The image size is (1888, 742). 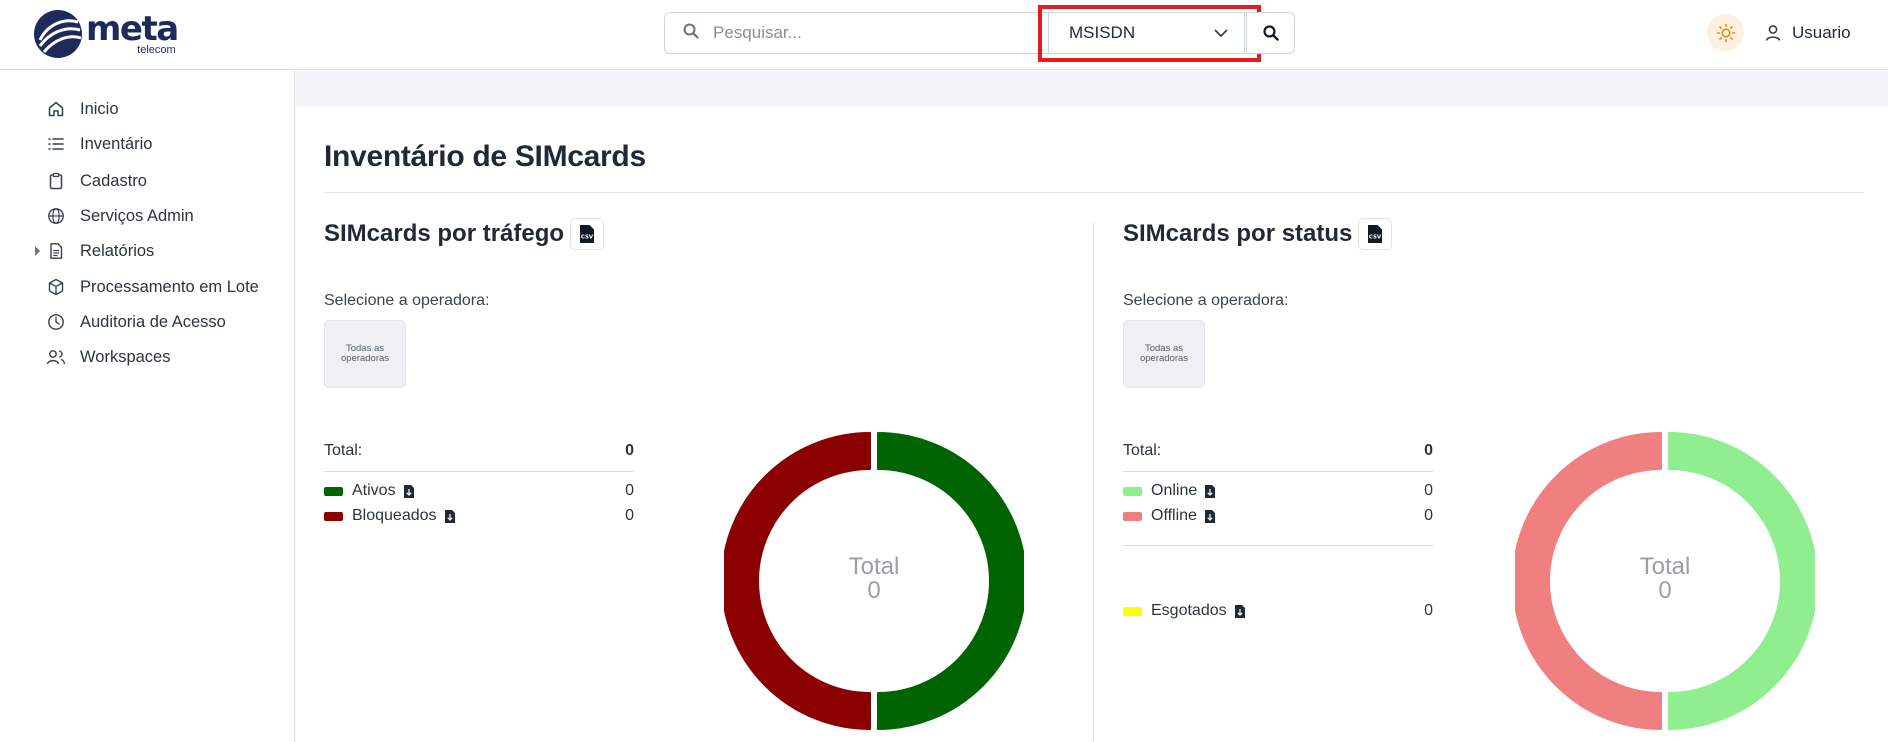 What do you see at coordinates (479, 471) in the screenshot?
I see `traffic-total-divider` at bounding box center [479, 471].